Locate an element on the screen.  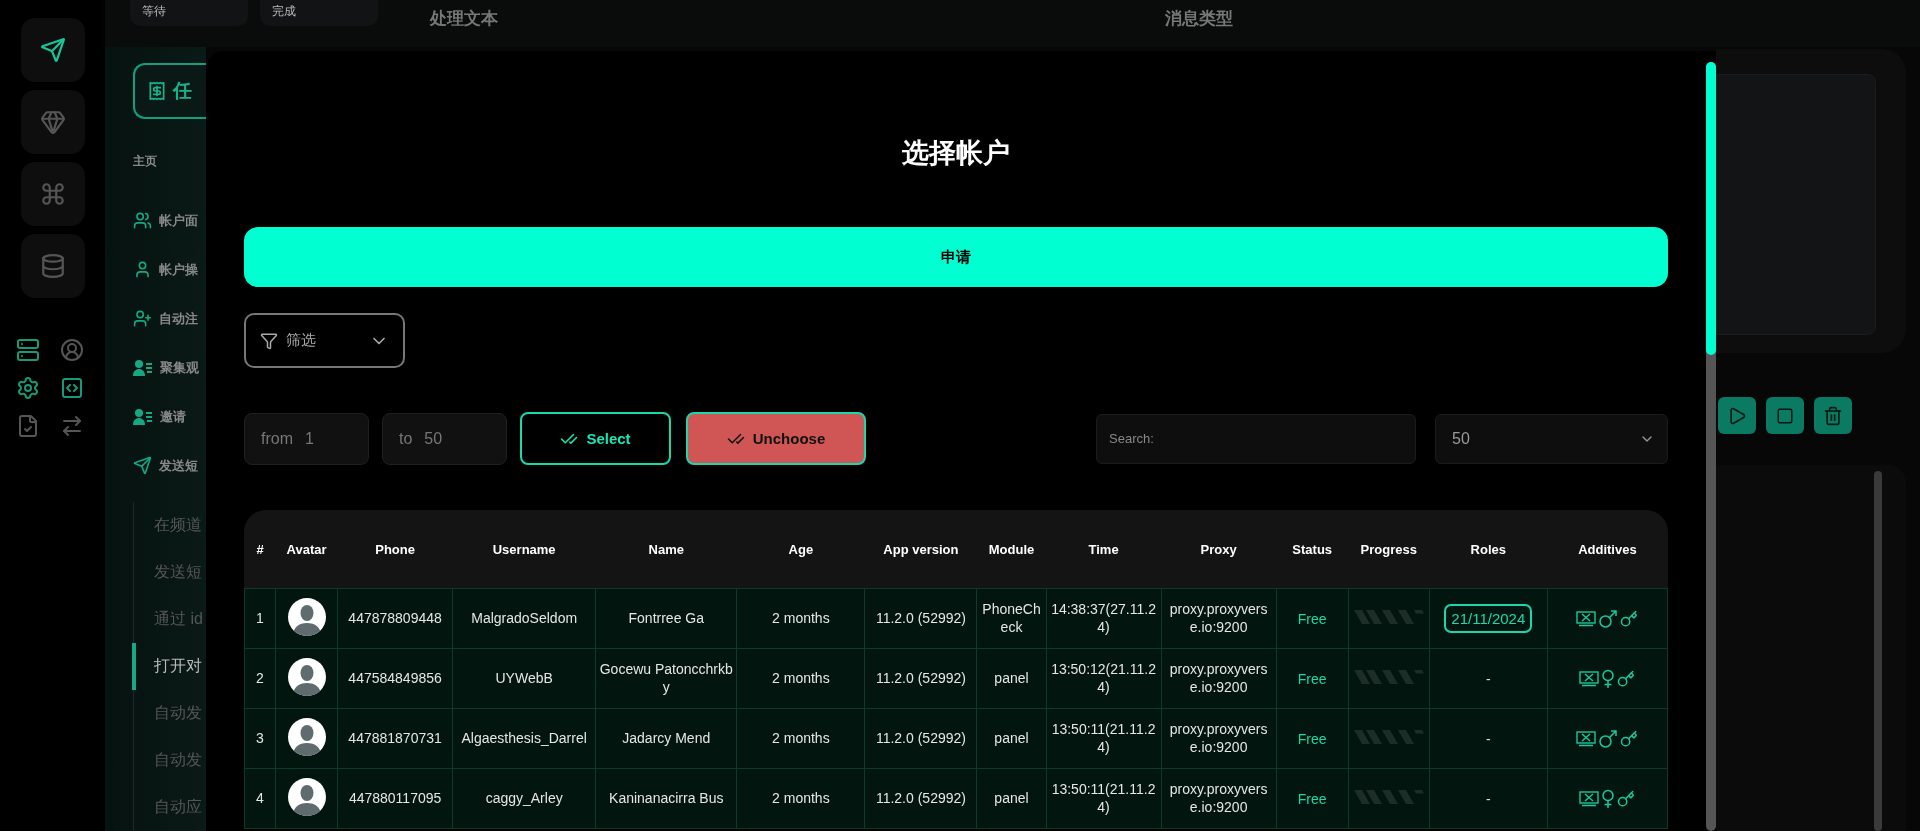
menu-item: 聚集观 is located at coordinates (179, 367).